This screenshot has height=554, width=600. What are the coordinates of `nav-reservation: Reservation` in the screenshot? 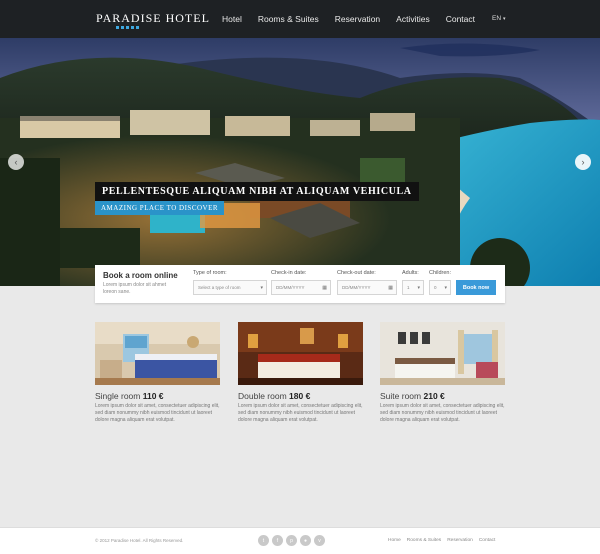 It's located at (357, 19).